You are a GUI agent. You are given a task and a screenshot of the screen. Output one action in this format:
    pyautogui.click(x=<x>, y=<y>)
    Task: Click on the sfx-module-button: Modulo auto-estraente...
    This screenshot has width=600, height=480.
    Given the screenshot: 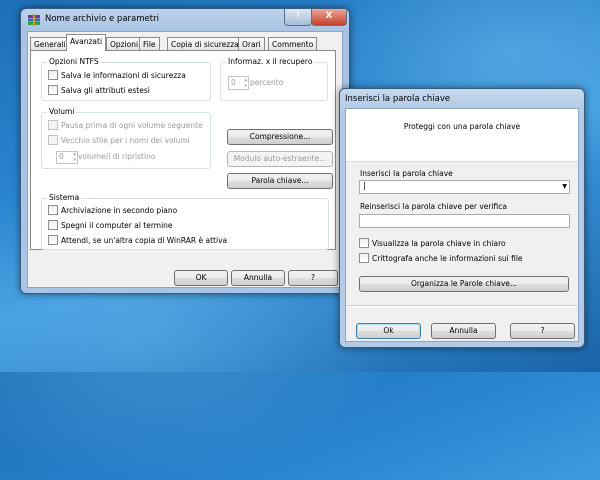 What is the action you would take?
    pyautogui.click(x=280, y=159)
    